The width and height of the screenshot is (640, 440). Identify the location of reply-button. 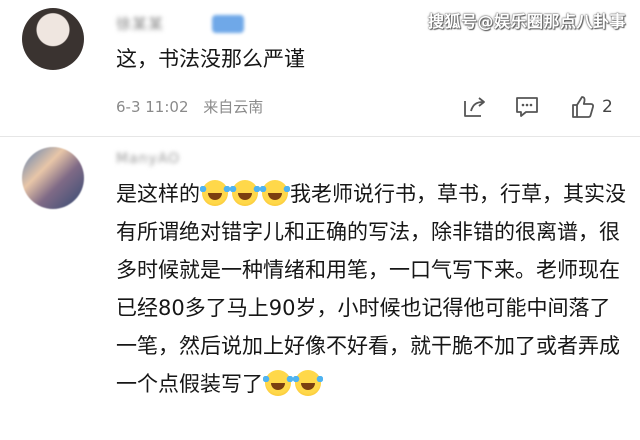
(527, 107).